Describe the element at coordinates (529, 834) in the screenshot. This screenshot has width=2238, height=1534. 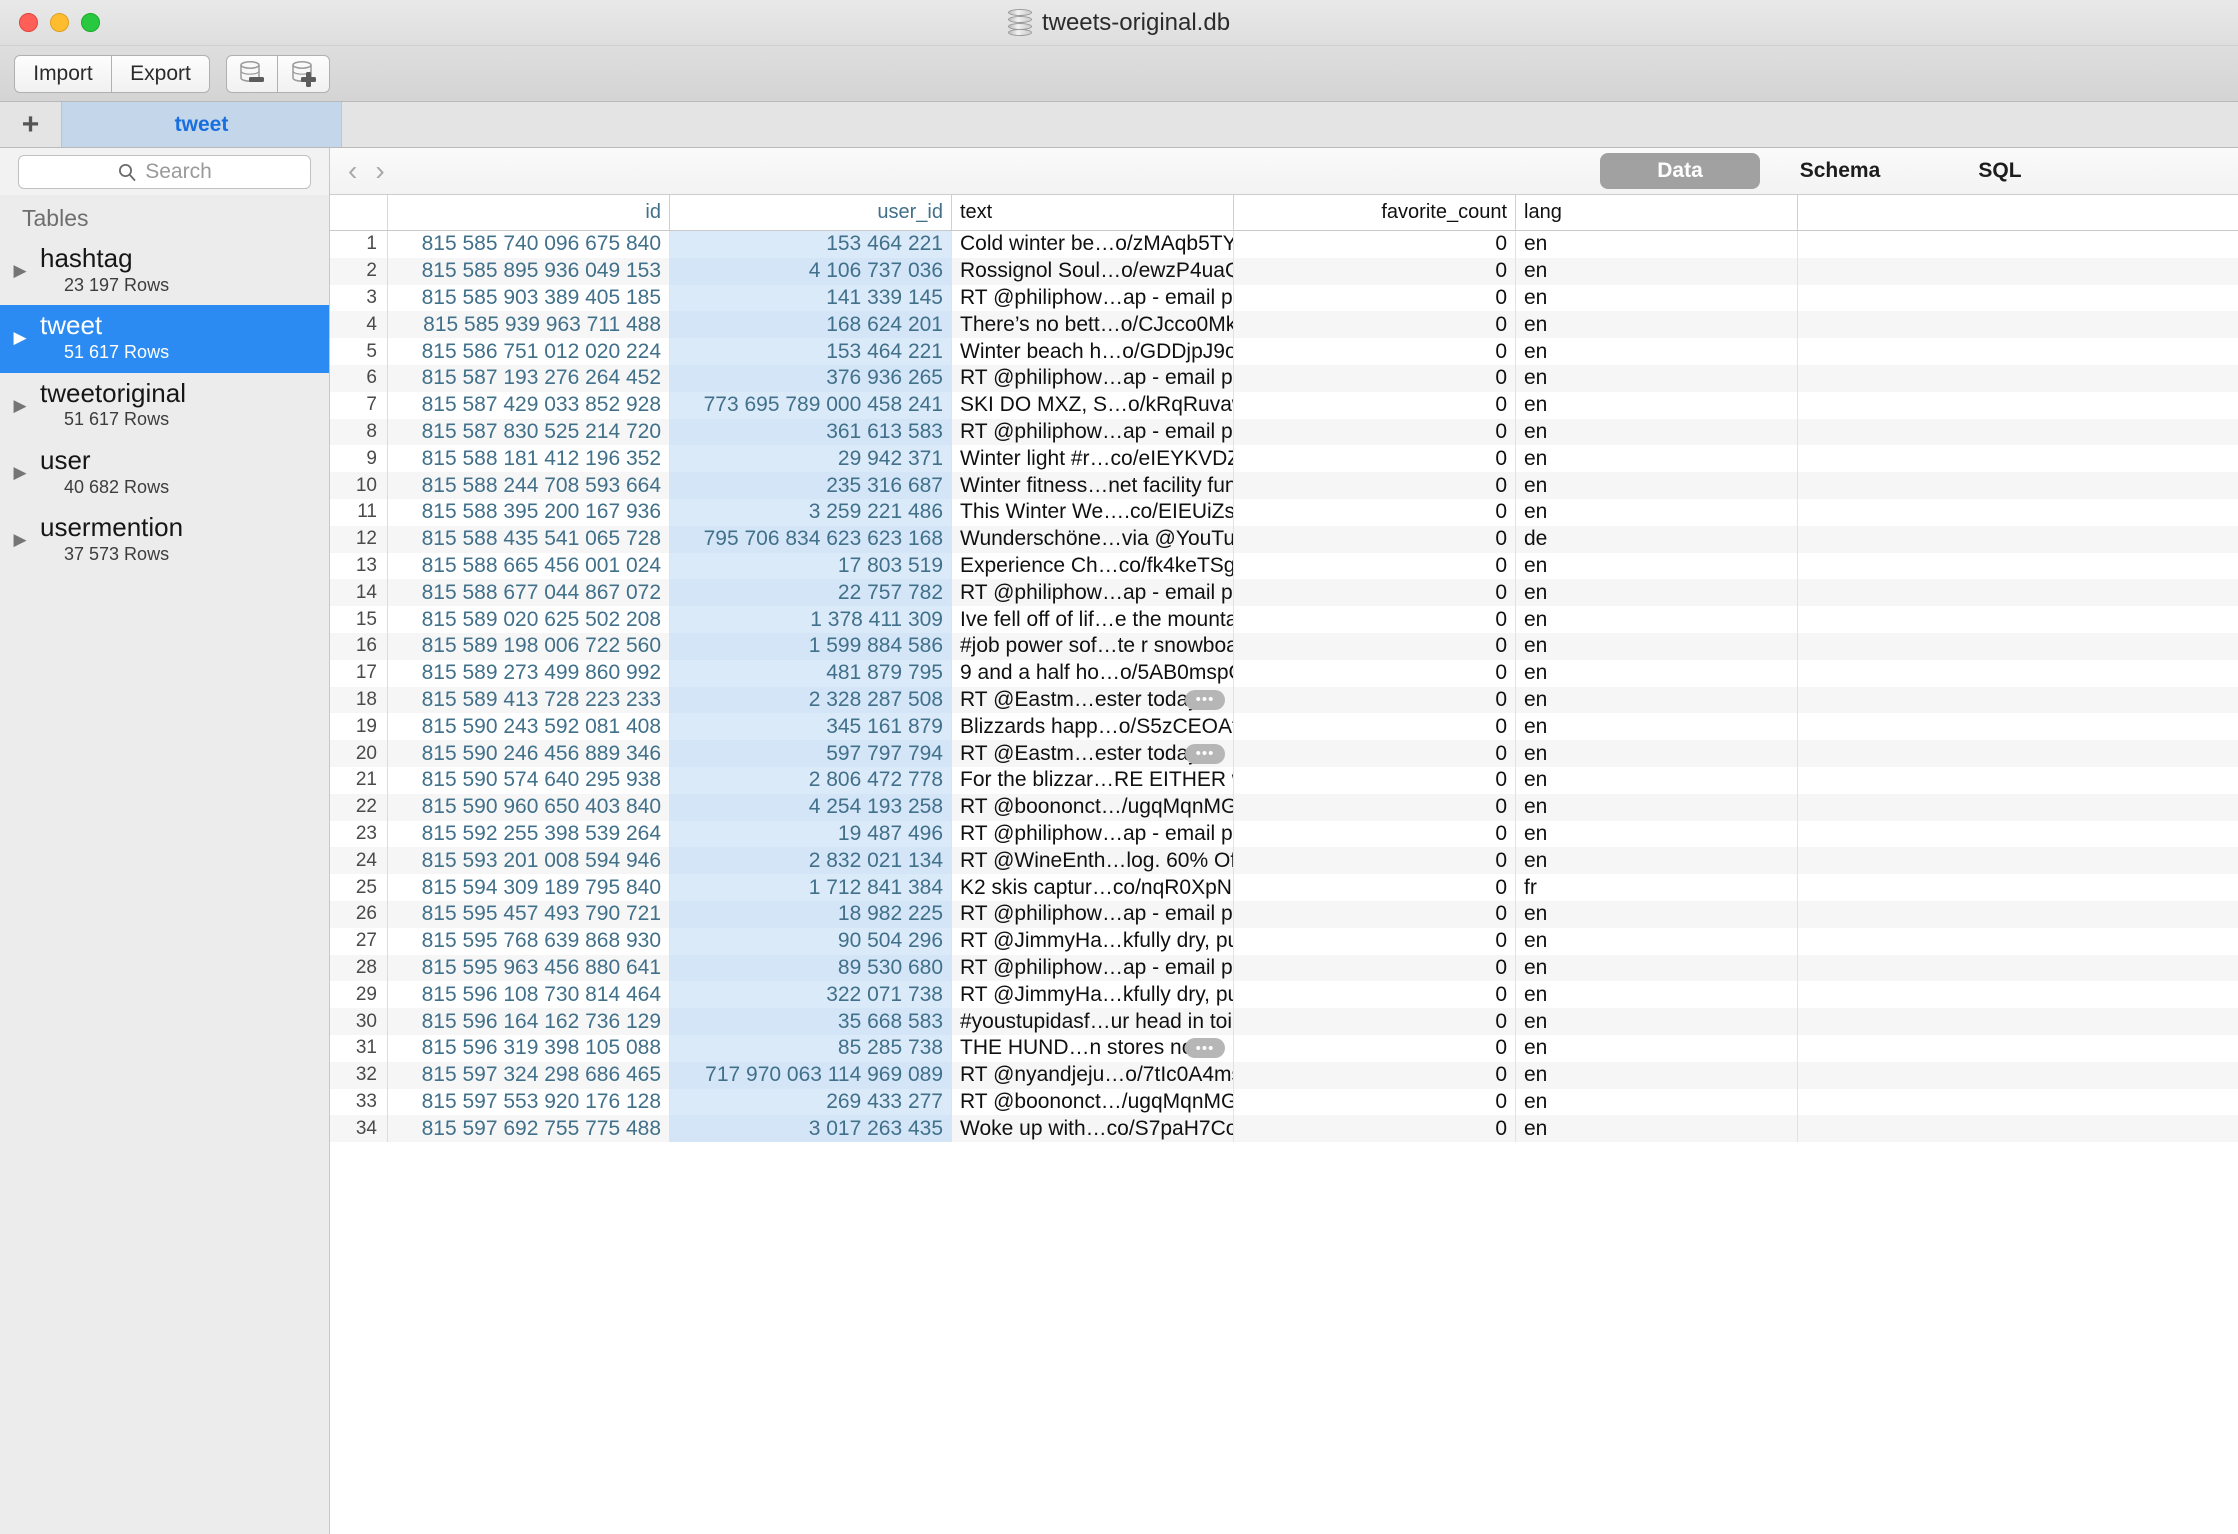
I see `cell-id: 815 592 255 398 539 264` at that location.